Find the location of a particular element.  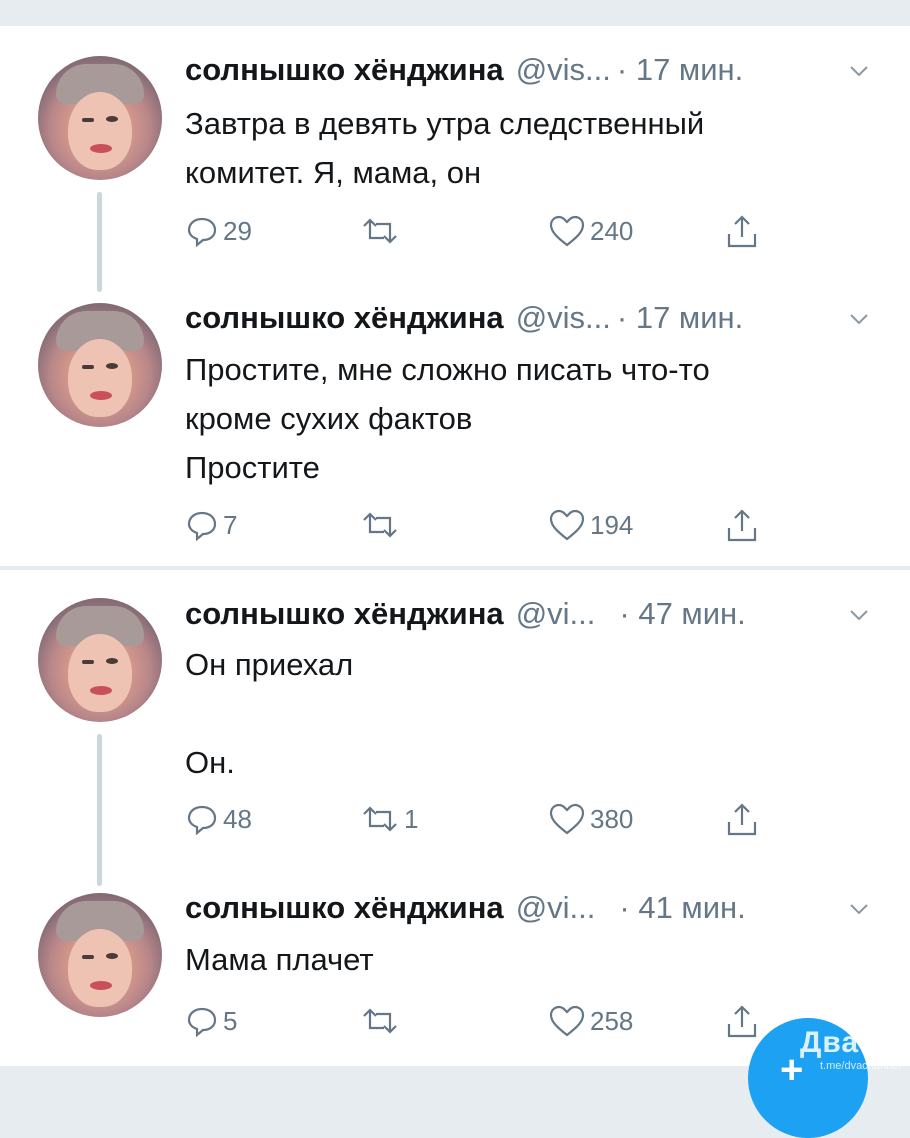

tweet-text: Мама плачет is located at coordinates (279, 959).